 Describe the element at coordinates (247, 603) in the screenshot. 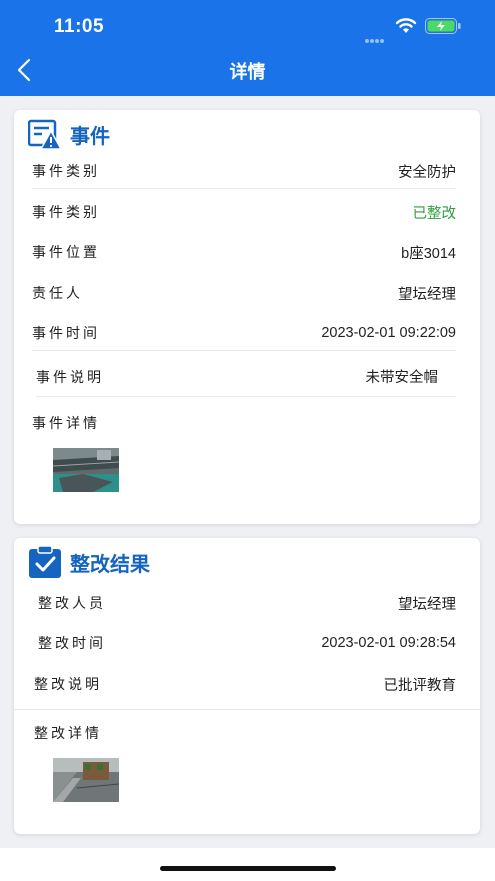

I see `rectify-row-person: 整改人员 望坛经理` at that location.